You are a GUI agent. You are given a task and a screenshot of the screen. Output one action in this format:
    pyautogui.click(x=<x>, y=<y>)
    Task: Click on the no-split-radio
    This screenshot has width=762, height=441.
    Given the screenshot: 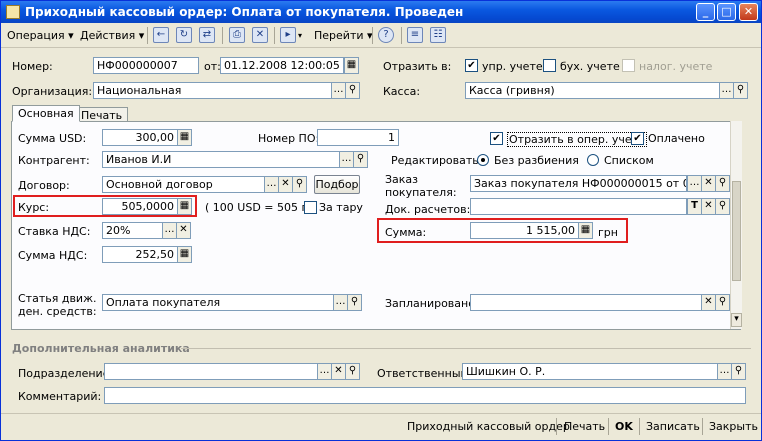 What is the action you would take?
    pyautogui.click(x=483, y=160)
    